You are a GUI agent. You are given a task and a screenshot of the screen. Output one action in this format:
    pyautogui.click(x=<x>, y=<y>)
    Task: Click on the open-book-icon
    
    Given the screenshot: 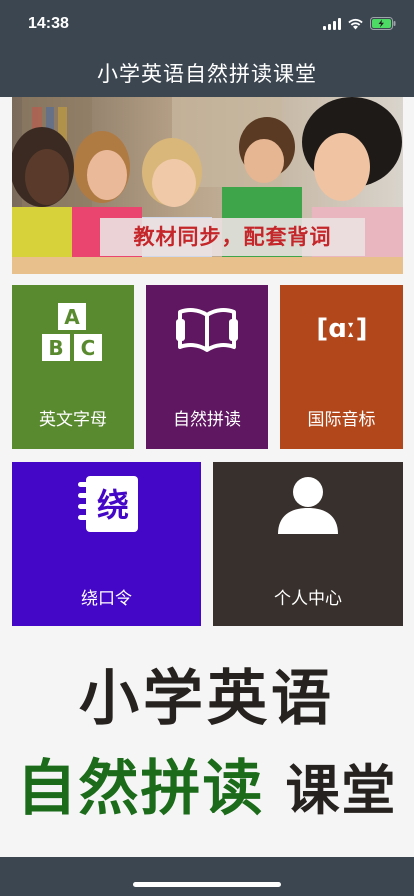 What is the action you would take?
    pyautogui.click(x=207, y=330)
    